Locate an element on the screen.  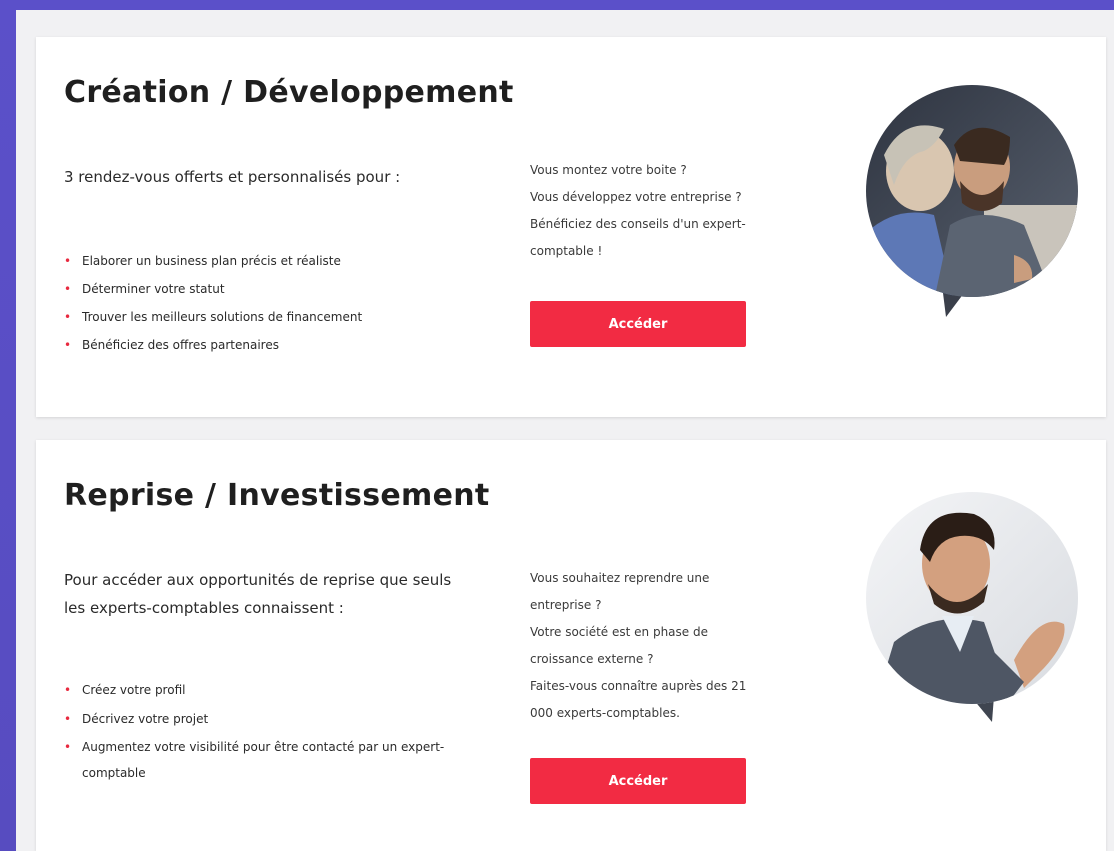
side-text-line: Faites-vous connaître auprès des 21 is located at coordinates (638, 686).